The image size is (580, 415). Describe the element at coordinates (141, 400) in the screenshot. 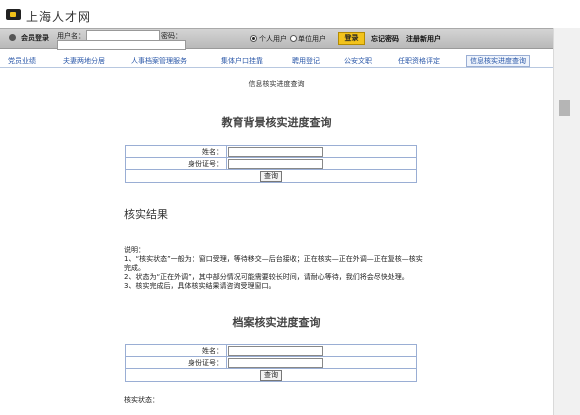

I see `verification-status-label: 核实状态：` at that location.